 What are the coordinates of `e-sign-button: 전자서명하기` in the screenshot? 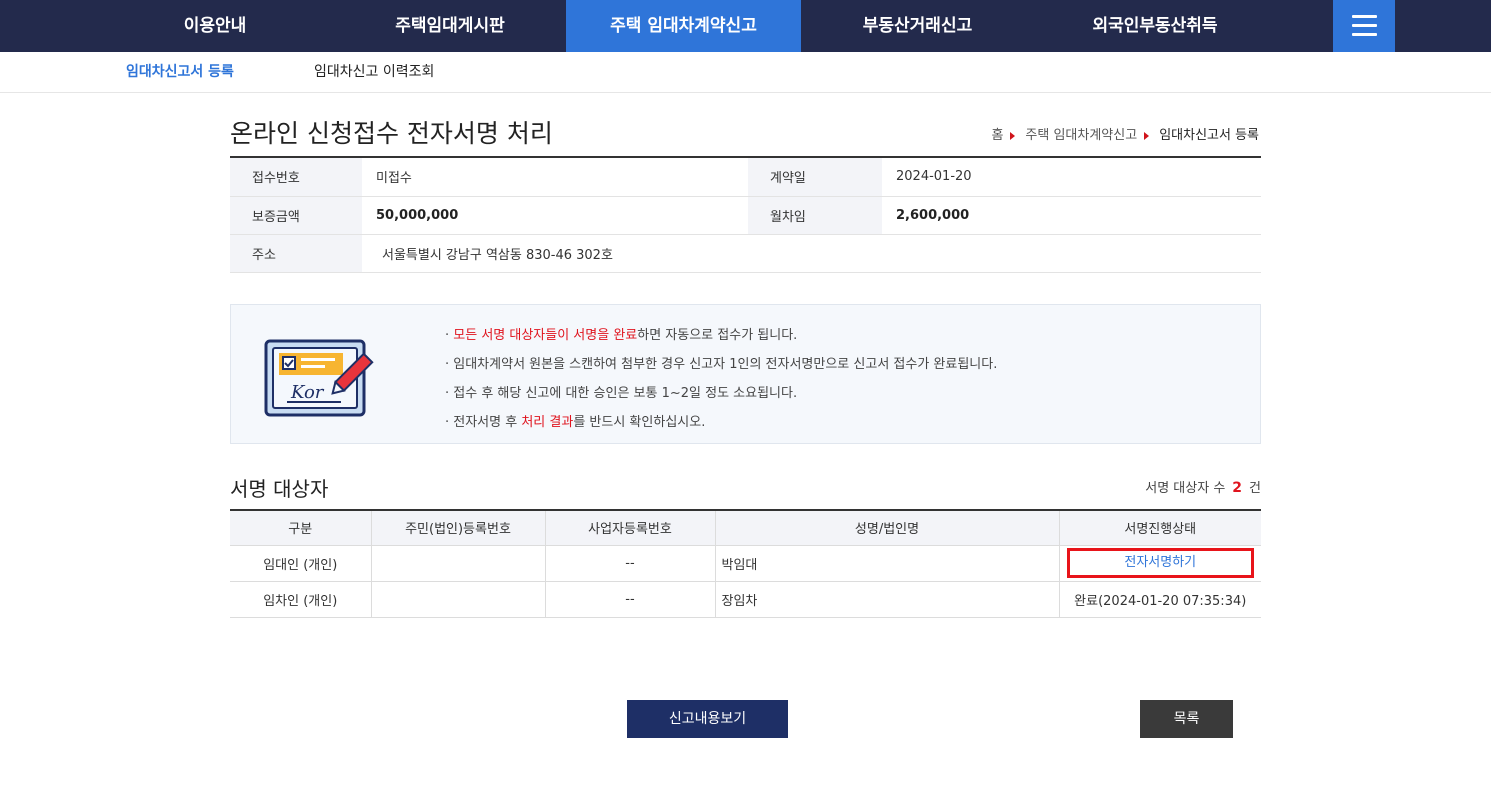 It's located at (1160, 563).